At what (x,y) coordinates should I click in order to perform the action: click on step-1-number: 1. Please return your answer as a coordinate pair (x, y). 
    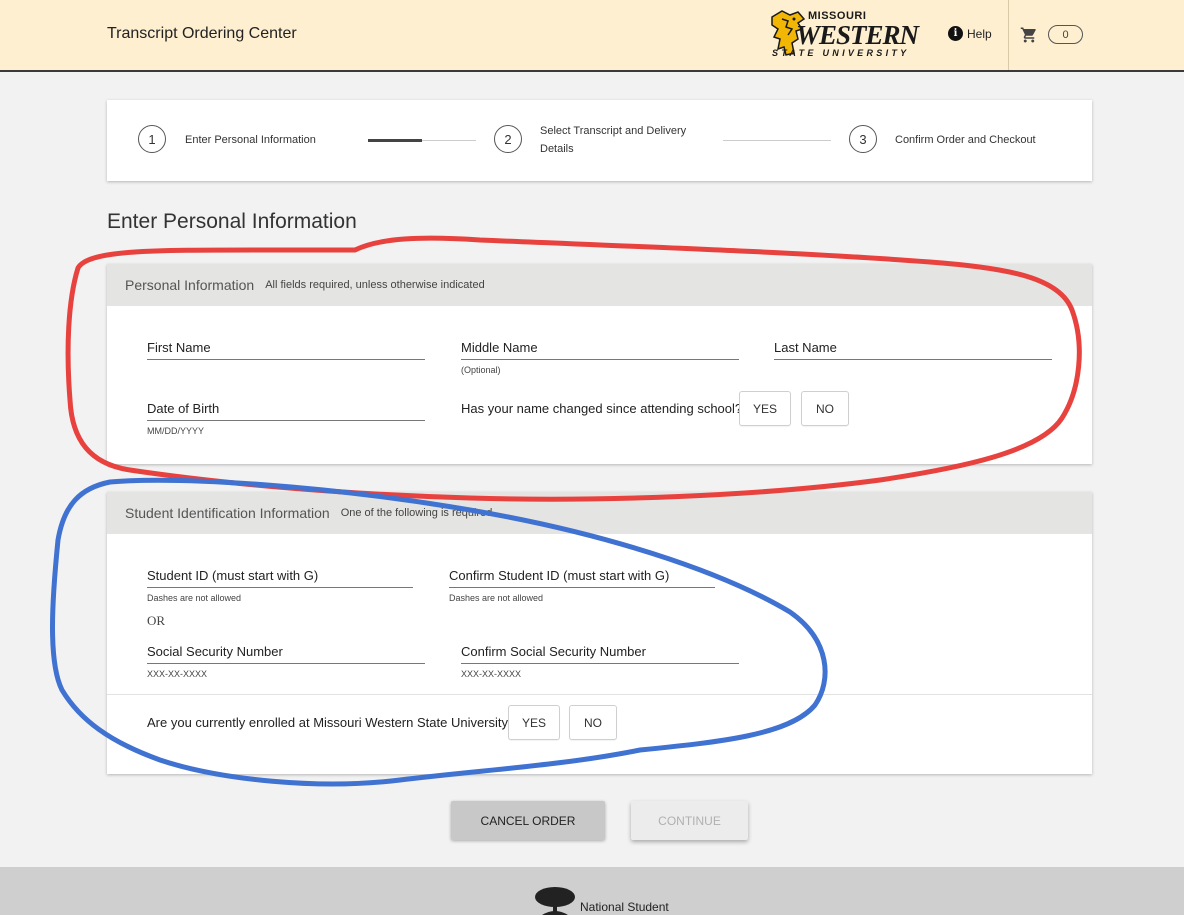
    Looking at the image, I should click on (152, 139).